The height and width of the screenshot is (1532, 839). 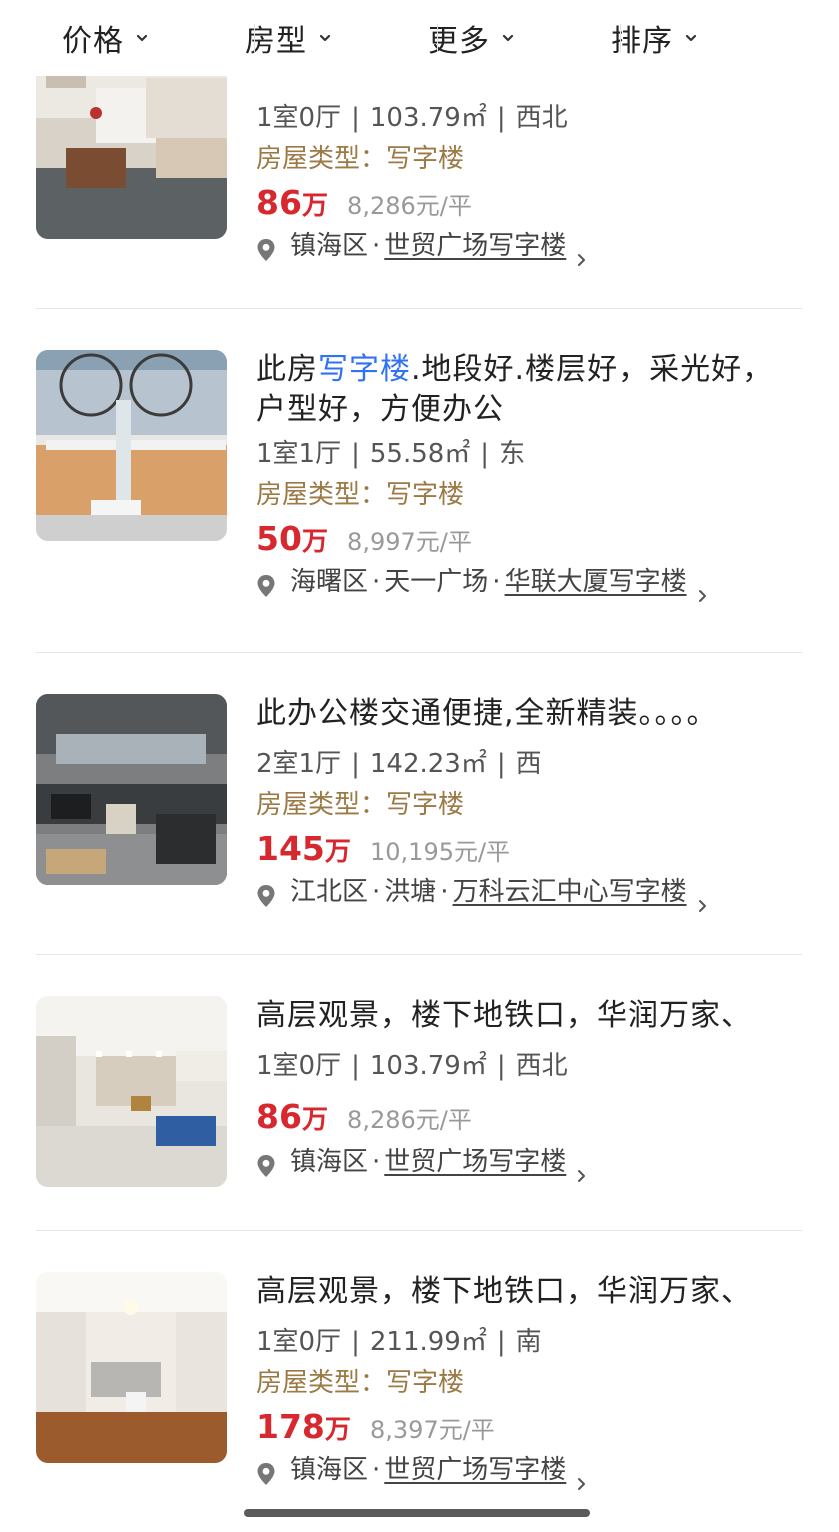 What do you see at coordinates (528, 1342) in the screenshot?
I see `orientation: 南` at bounding box center [528, 1342].